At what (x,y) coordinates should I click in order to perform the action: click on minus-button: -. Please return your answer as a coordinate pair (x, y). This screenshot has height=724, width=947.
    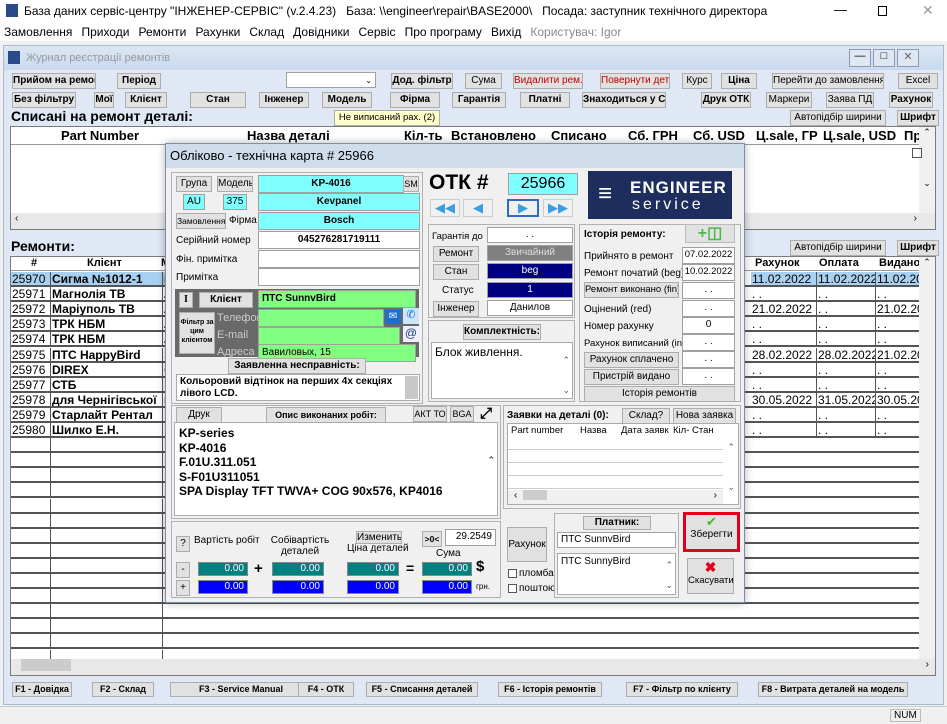
    Looking at the image, I should click on (183, 570).